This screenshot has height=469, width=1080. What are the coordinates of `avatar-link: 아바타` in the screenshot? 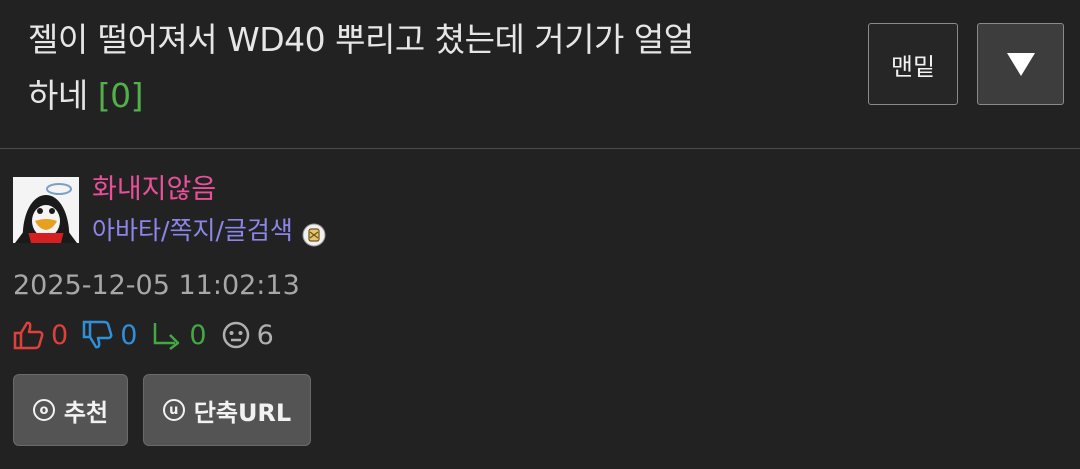 It's located at (126, 231).